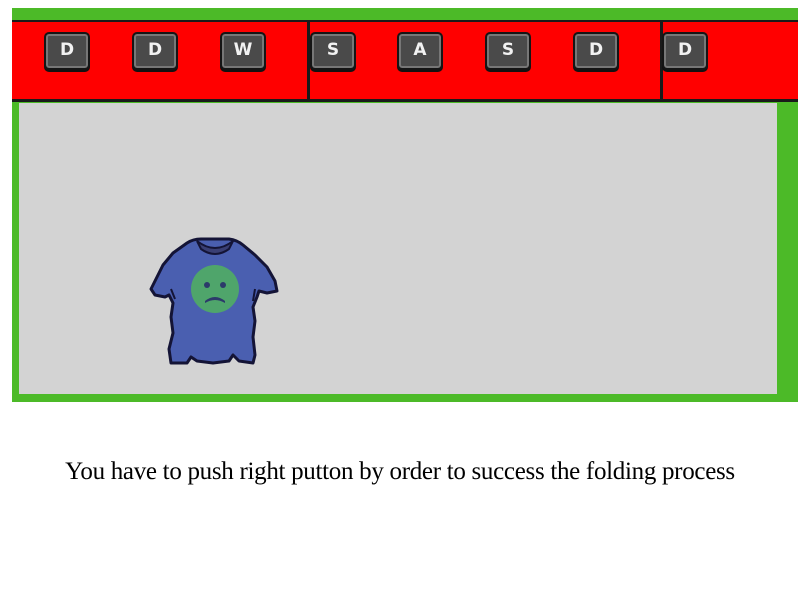 The image size is (800, 600). I want to click on key-d-2: D, so click(155, 51).